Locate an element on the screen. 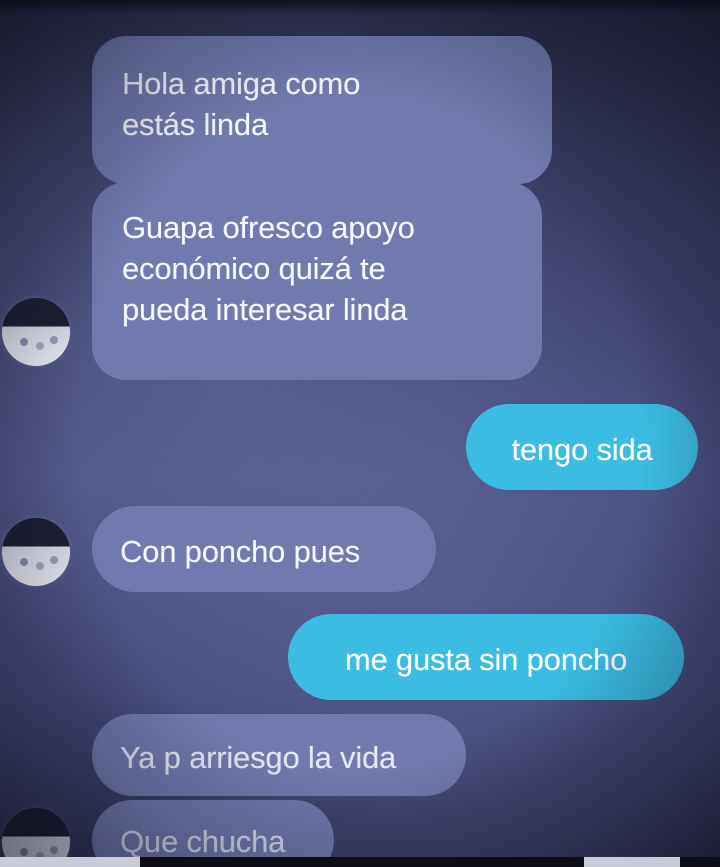 The width and height of the screenshot is (720, 867). incoming-message-bubble: Ya p arriesgo la vida is located at coordinates (279, 755).